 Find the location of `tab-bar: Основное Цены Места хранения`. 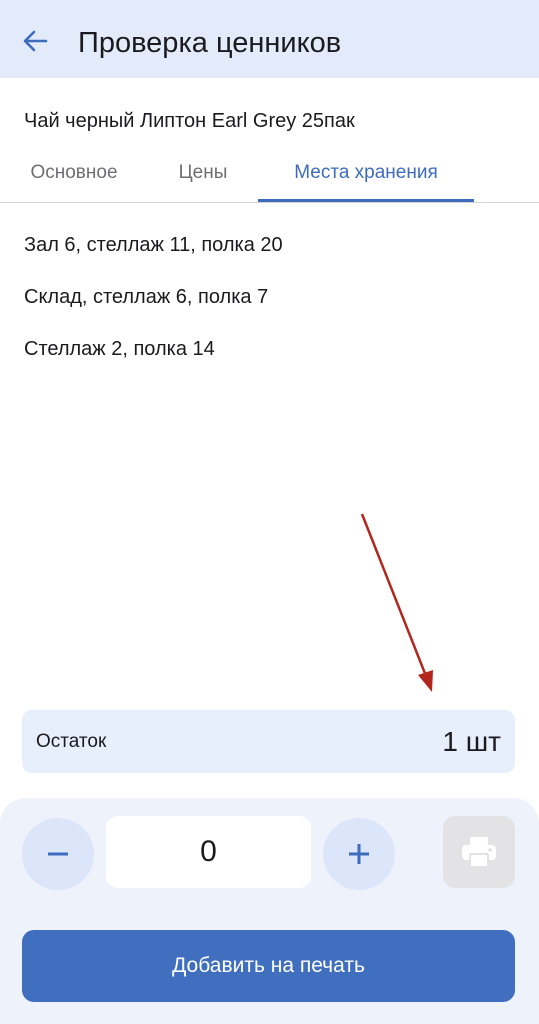

tab-bar: Основное Цены Места хранения is located at coordinates (269, 176).